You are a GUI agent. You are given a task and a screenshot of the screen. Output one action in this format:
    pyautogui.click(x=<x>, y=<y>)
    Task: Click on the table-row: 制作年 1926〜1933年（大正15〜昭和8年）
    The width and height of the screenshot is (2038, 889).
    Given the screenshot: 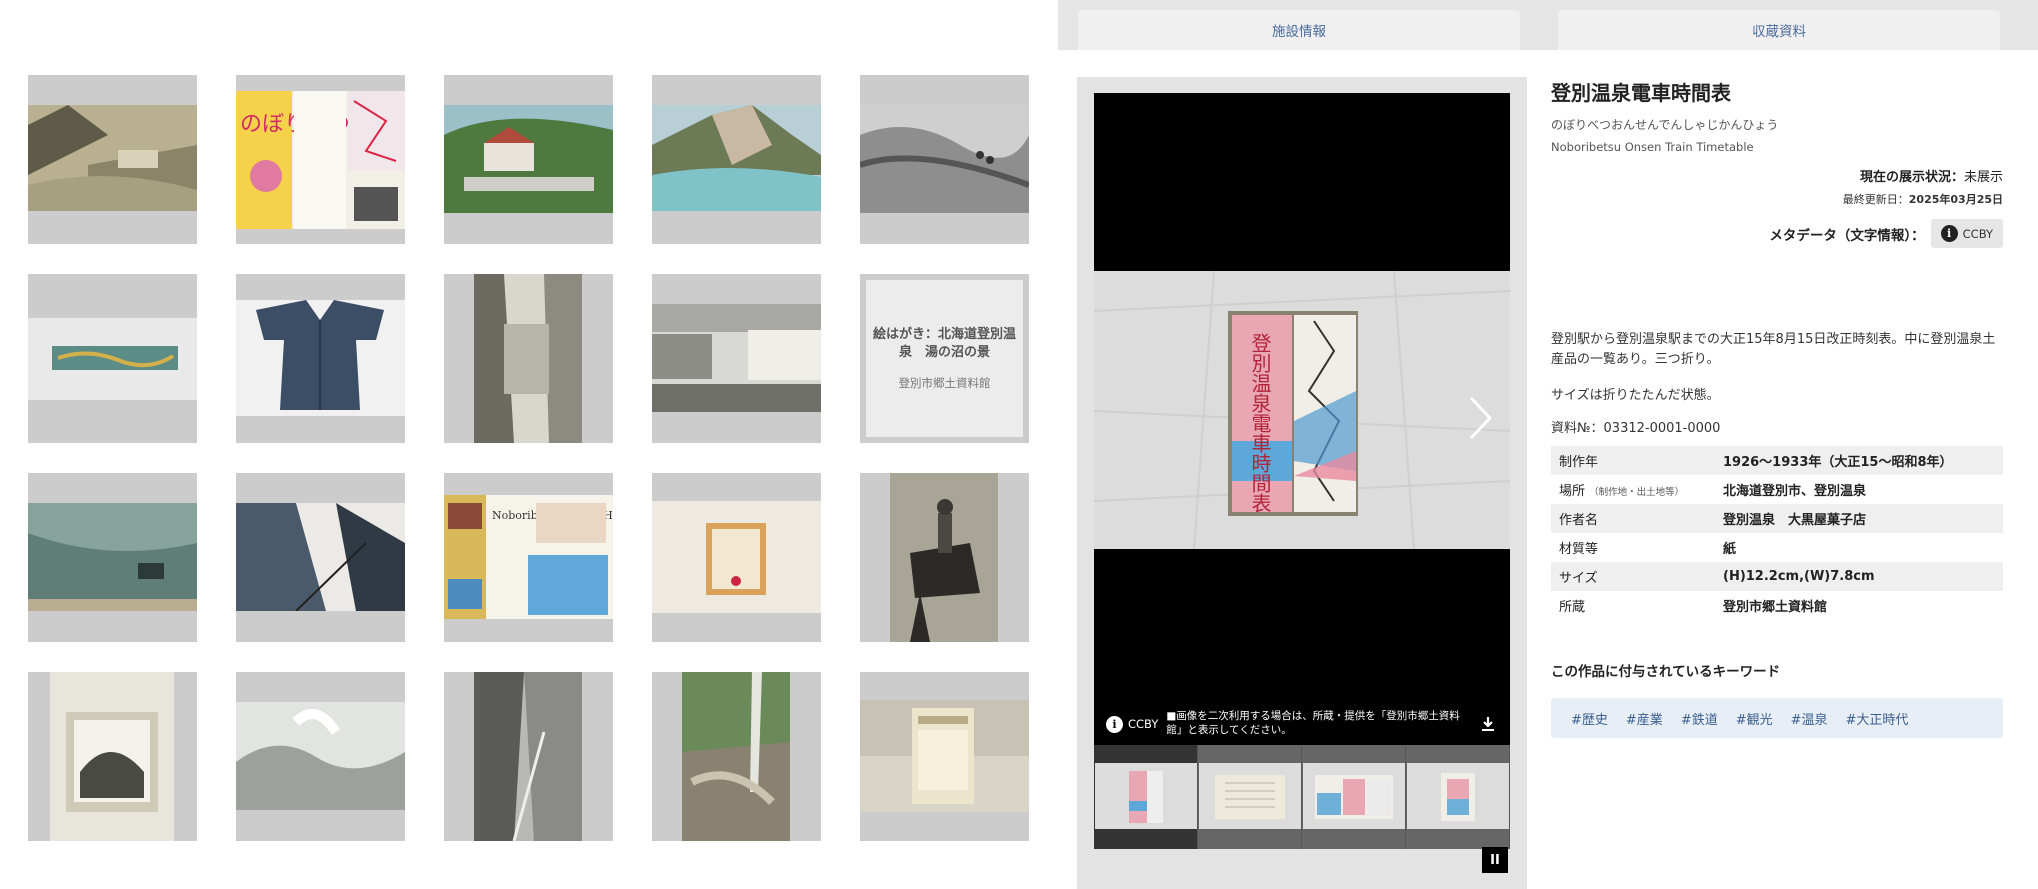 What is the action you would take?
    pyautogui.click(x=1777, y=461)
    